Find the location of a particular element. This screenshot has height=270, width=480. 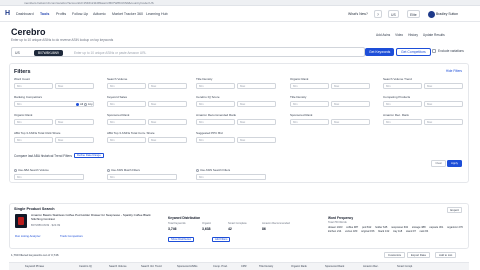

show-distribution-button: Show Distribution is located at coordinates (181, 239).